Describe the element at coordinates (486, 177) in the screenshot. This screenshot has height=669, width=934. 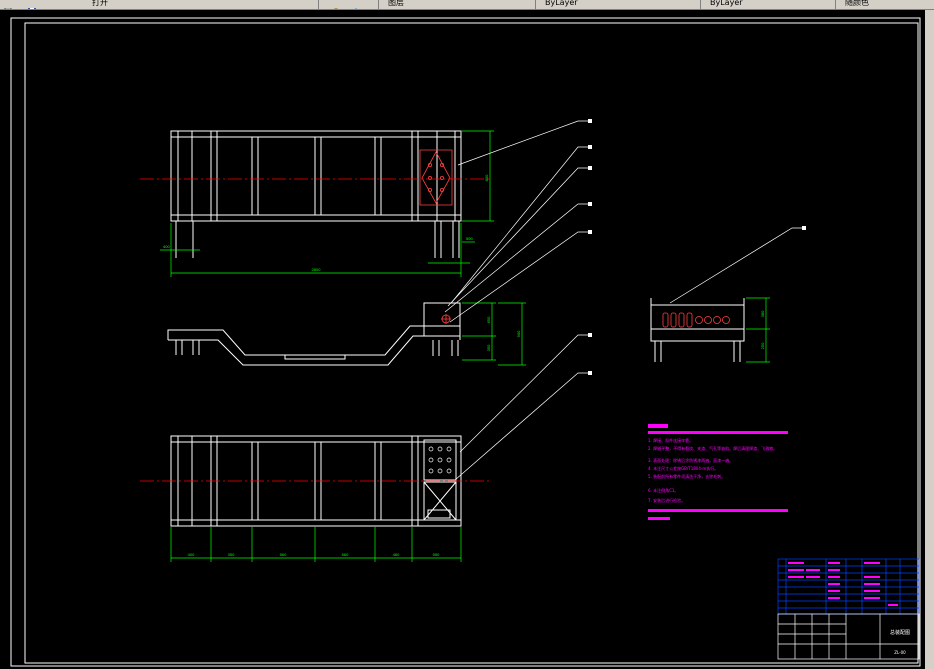
I see `dim-top-width: 800` at that location.